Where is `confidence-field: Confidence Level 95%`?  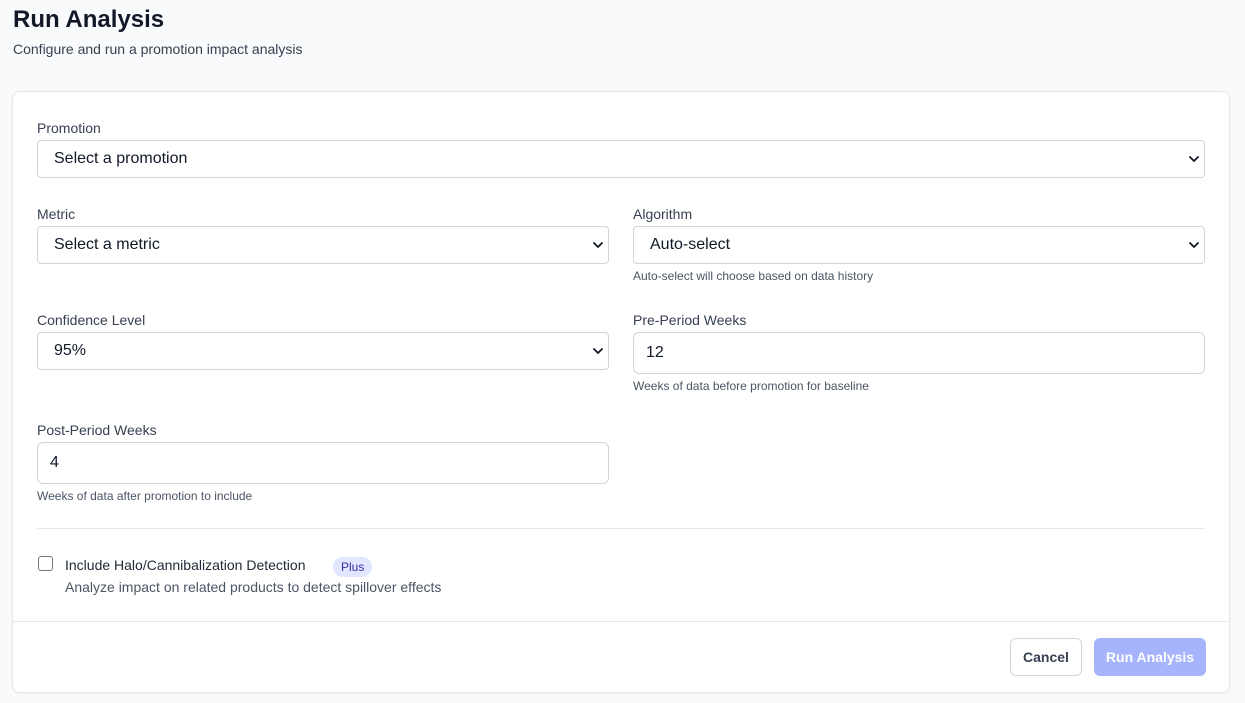 confidence-field: Confidence Level 95% is located at coordinates (323, 340).